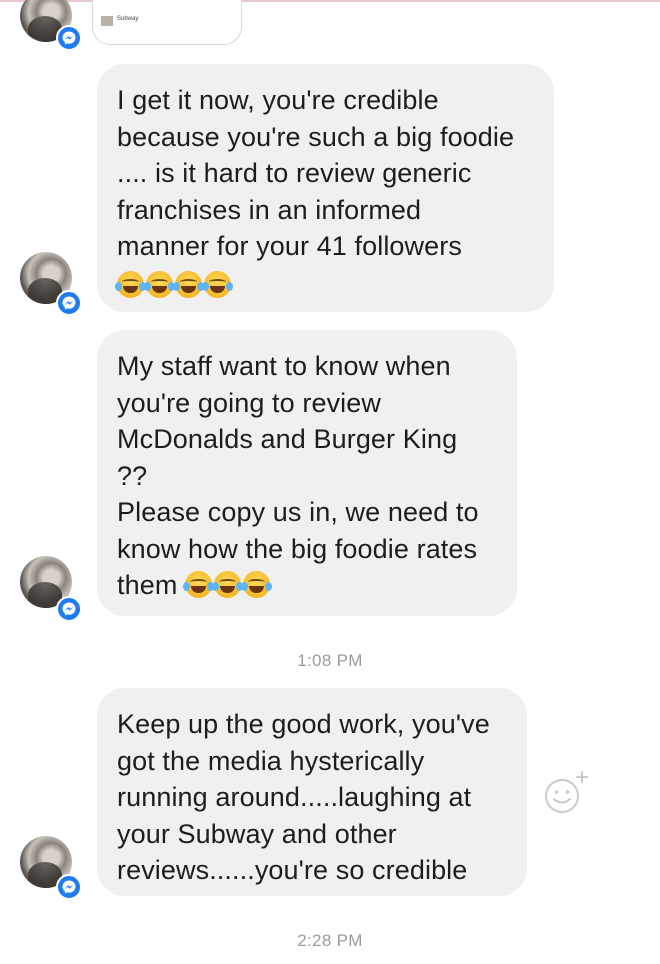 Image resolution: width=660 pixels, height=964 pixels. What do you see at coordinates (249, 402) in the screenshot?
I see `message-text-line: you're going to review` at bounding box center [249, 402].